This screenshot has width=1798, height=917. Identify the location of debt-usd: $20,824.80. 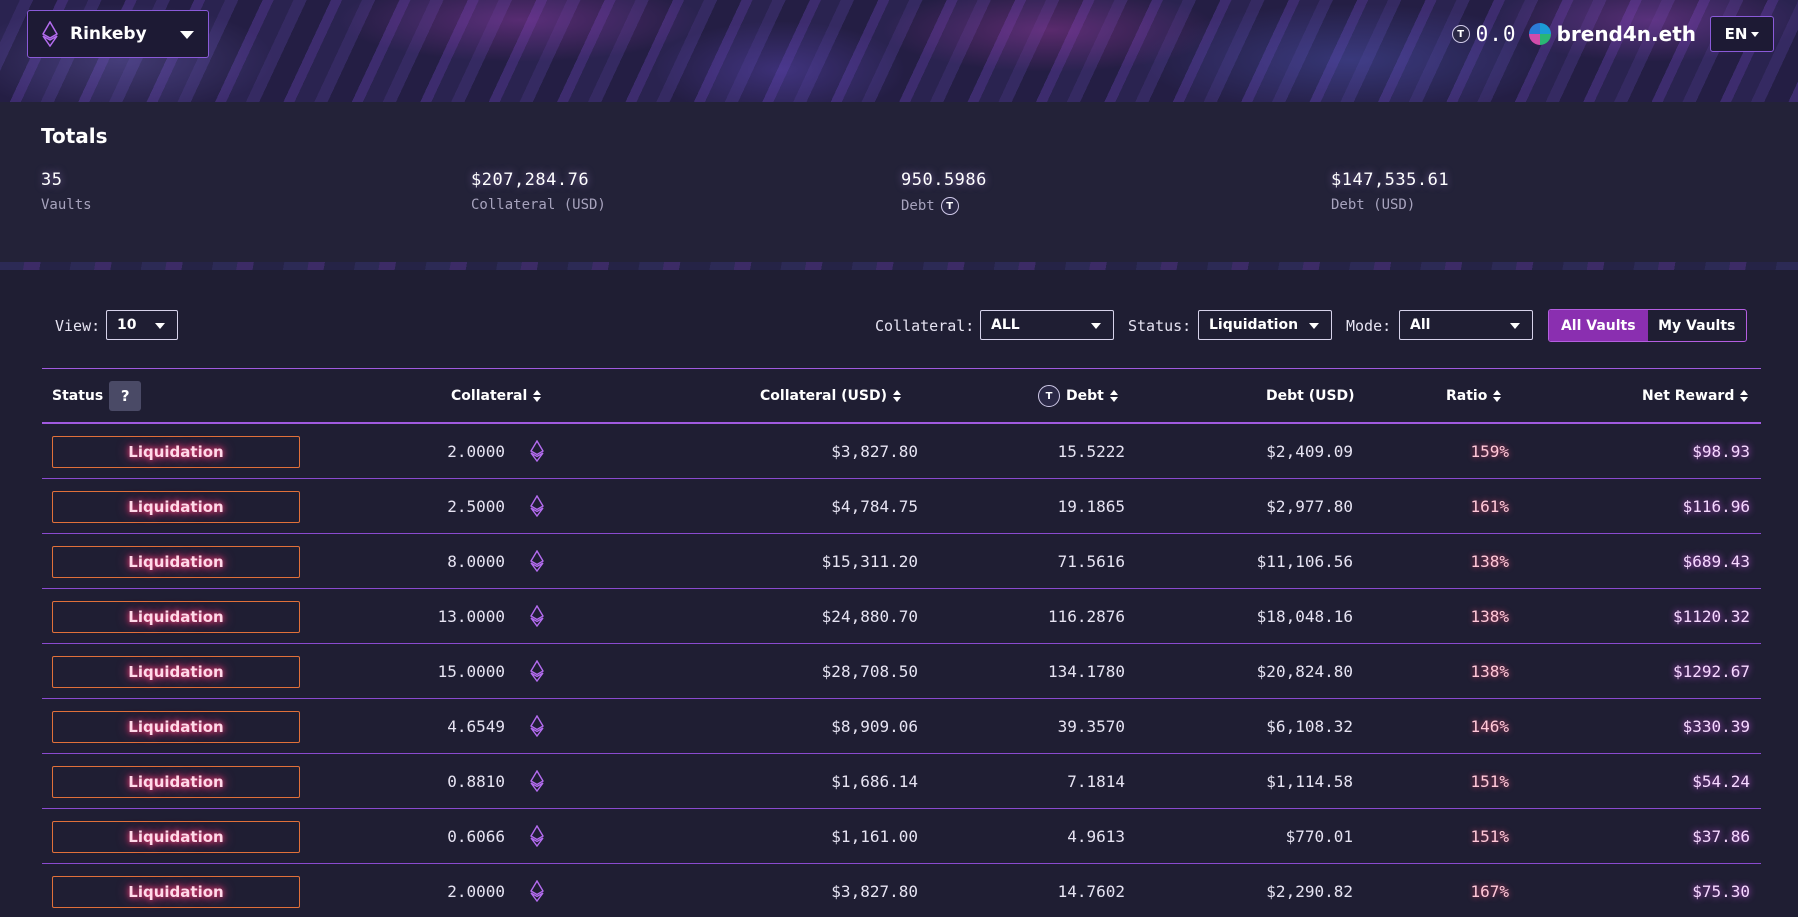
(1304, 671).